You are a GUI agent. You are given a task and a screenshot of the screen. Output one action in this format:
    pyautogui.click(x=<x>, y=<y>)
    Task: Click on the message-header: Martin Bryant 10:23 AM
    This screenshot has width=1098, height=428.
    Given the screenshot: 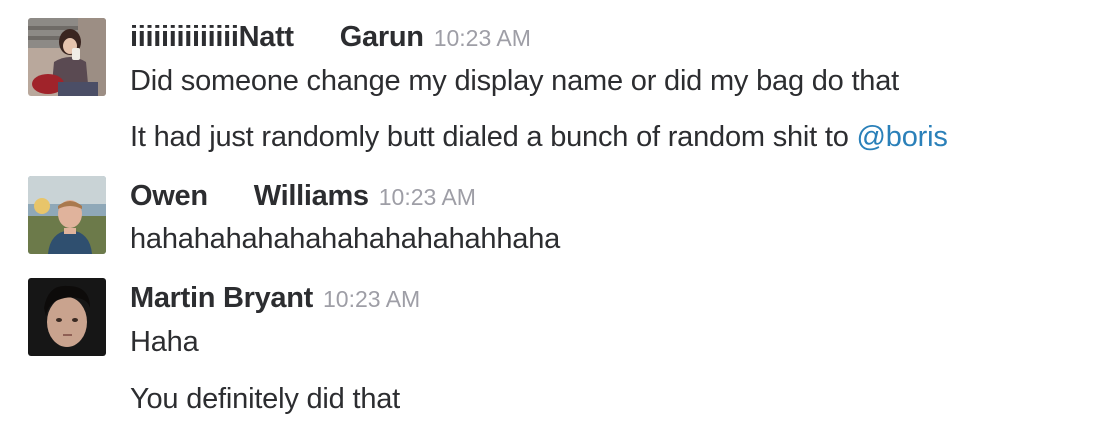 What is the action you would take?
    pyautogui.click(x=275, y=298)
    